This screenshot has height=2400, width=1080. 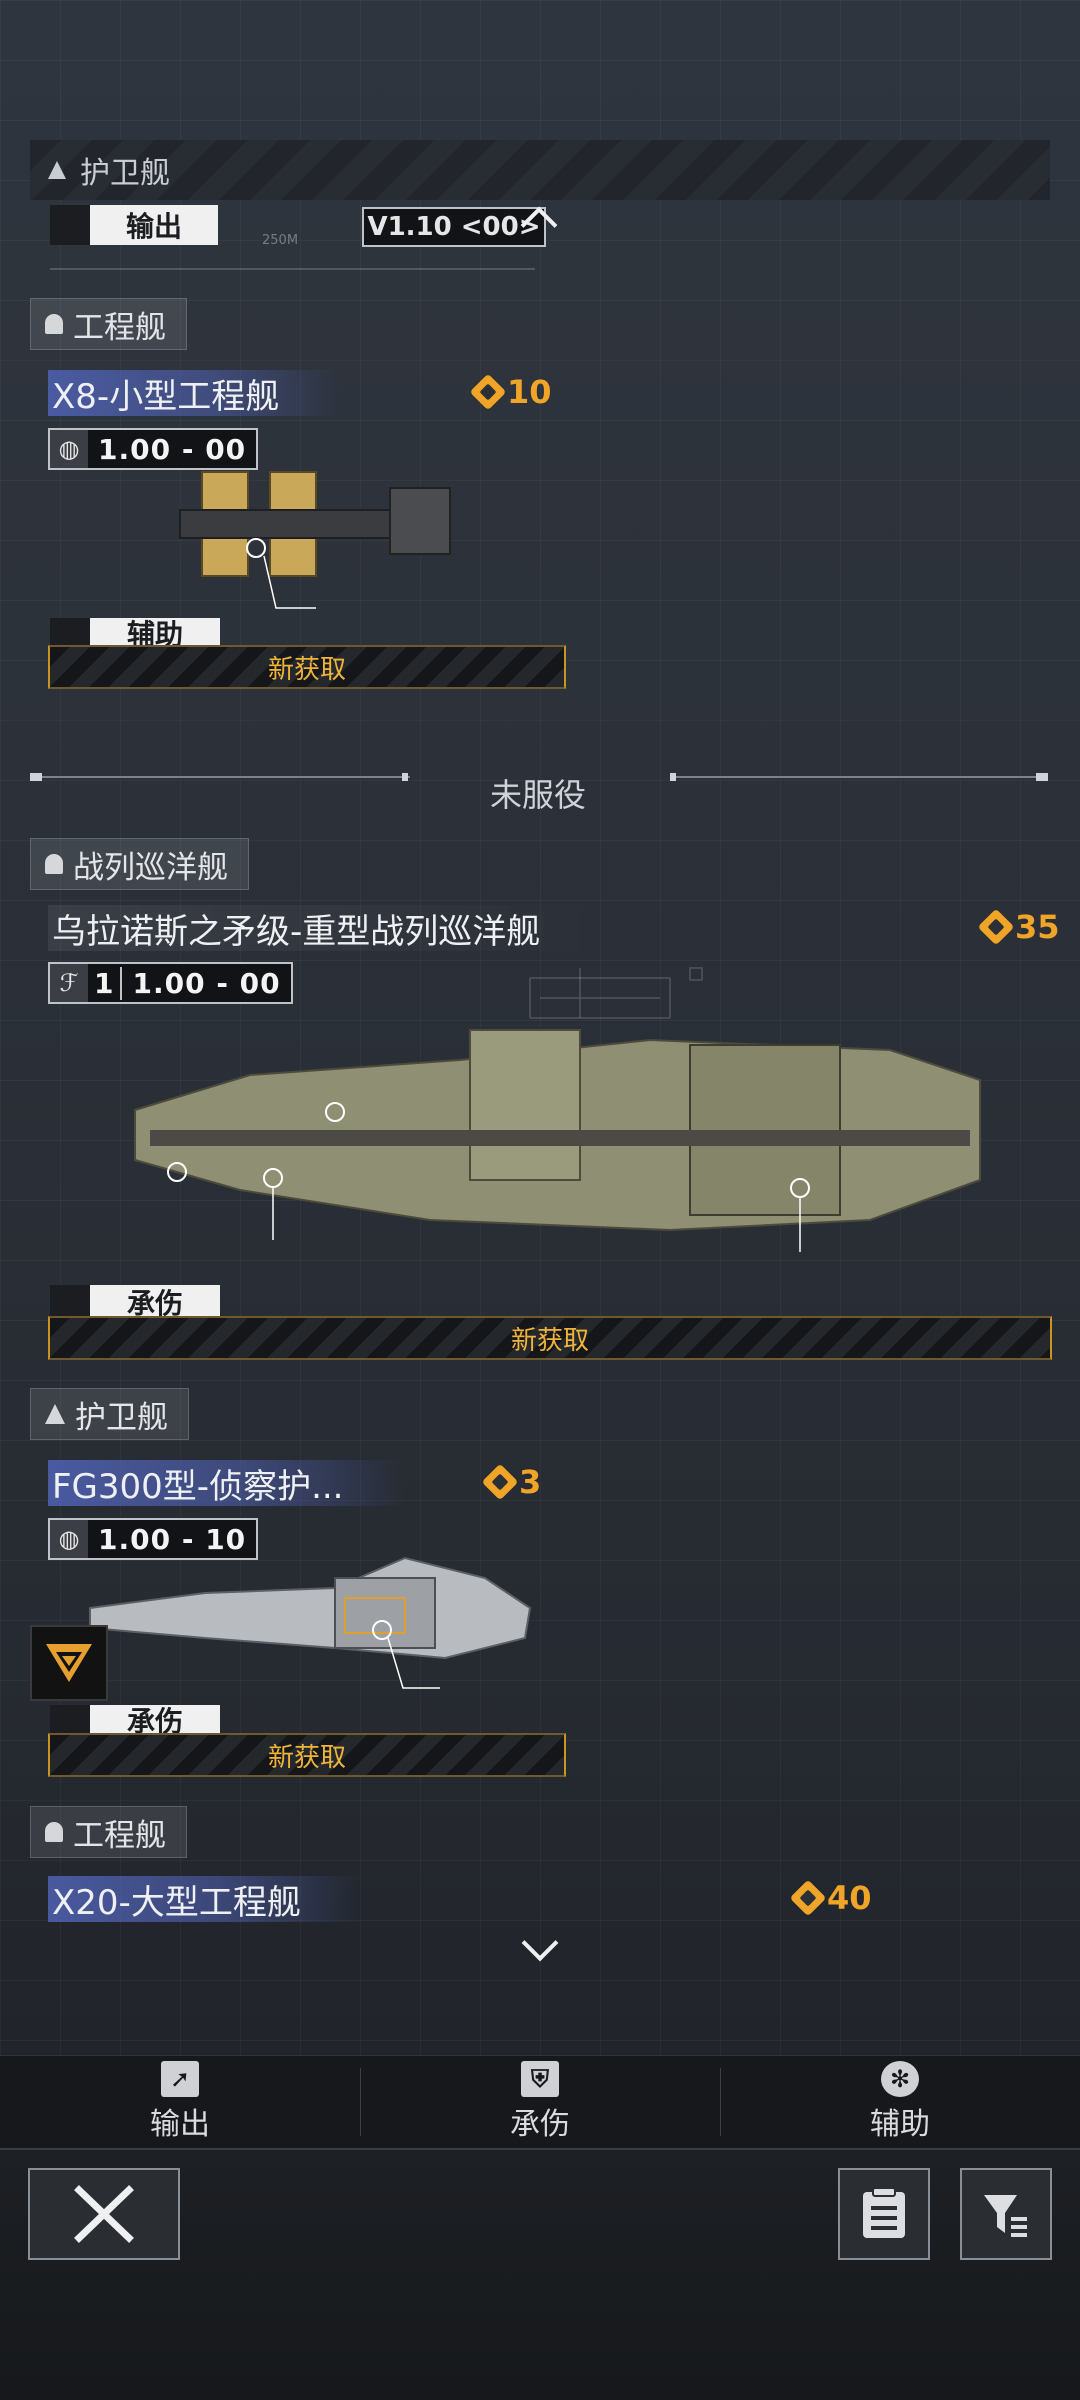 What do you see at coordinates (616, 993) in the screenshot?
I see `blueprint-decoration` at bounding box center [616, 993].